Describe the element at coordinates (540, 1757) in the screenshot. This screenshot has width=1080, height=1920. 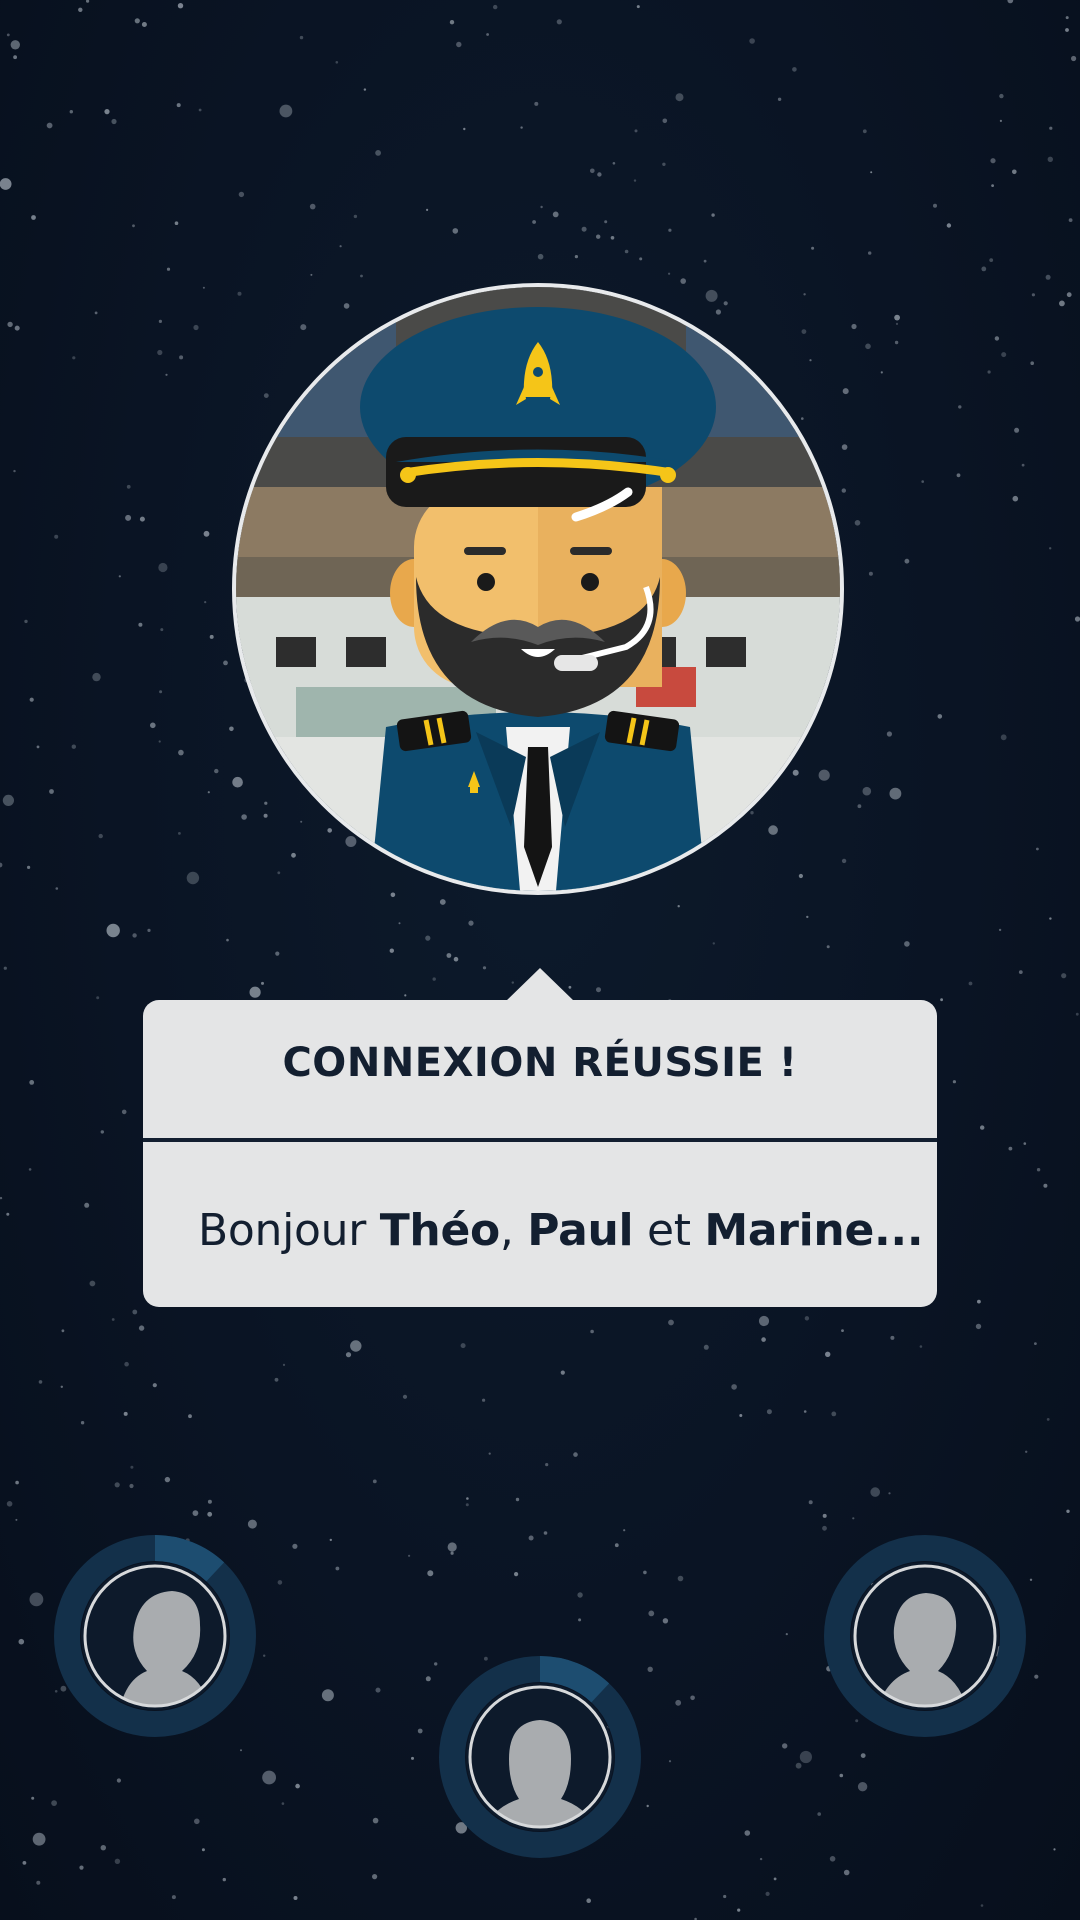
I see `player-avatar-center` at that location.